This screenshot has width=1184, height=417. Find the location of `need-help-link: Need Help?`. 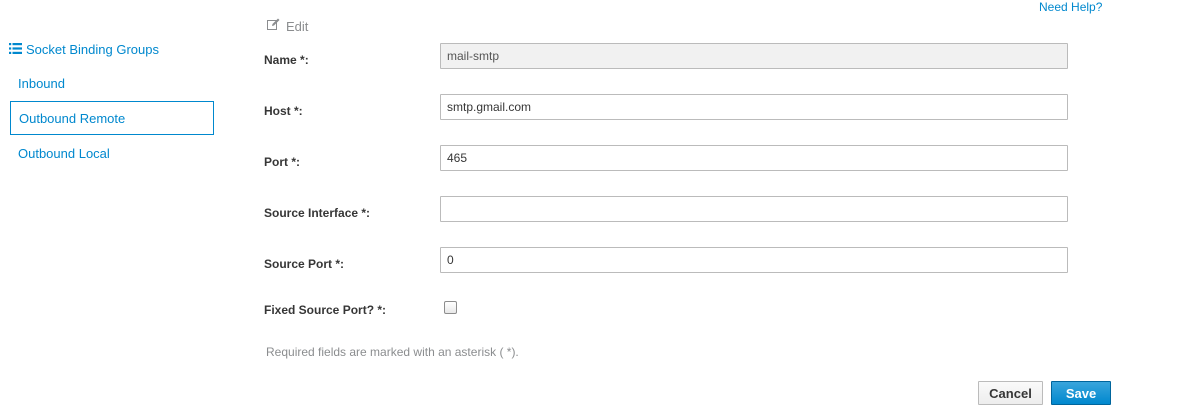

need-help-link: Need Help? is located at coordinates (1070, 7).